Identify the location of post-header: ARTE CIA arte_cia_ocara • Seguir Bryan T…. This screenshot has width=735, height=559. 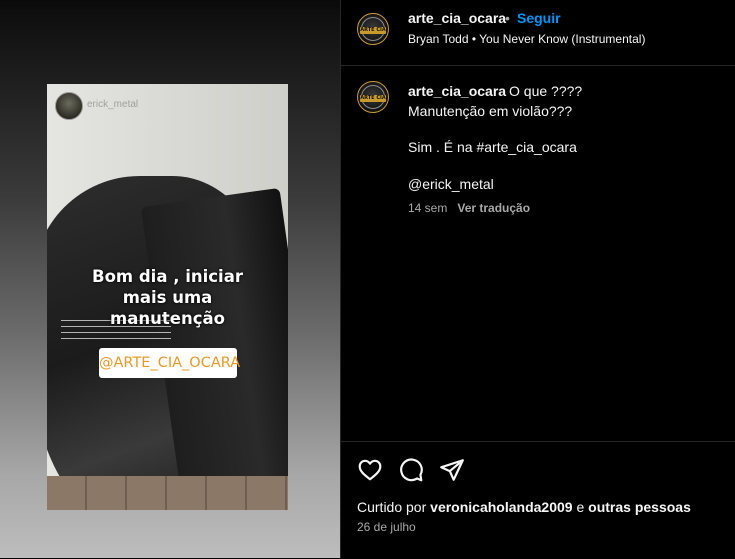
(538, 33).